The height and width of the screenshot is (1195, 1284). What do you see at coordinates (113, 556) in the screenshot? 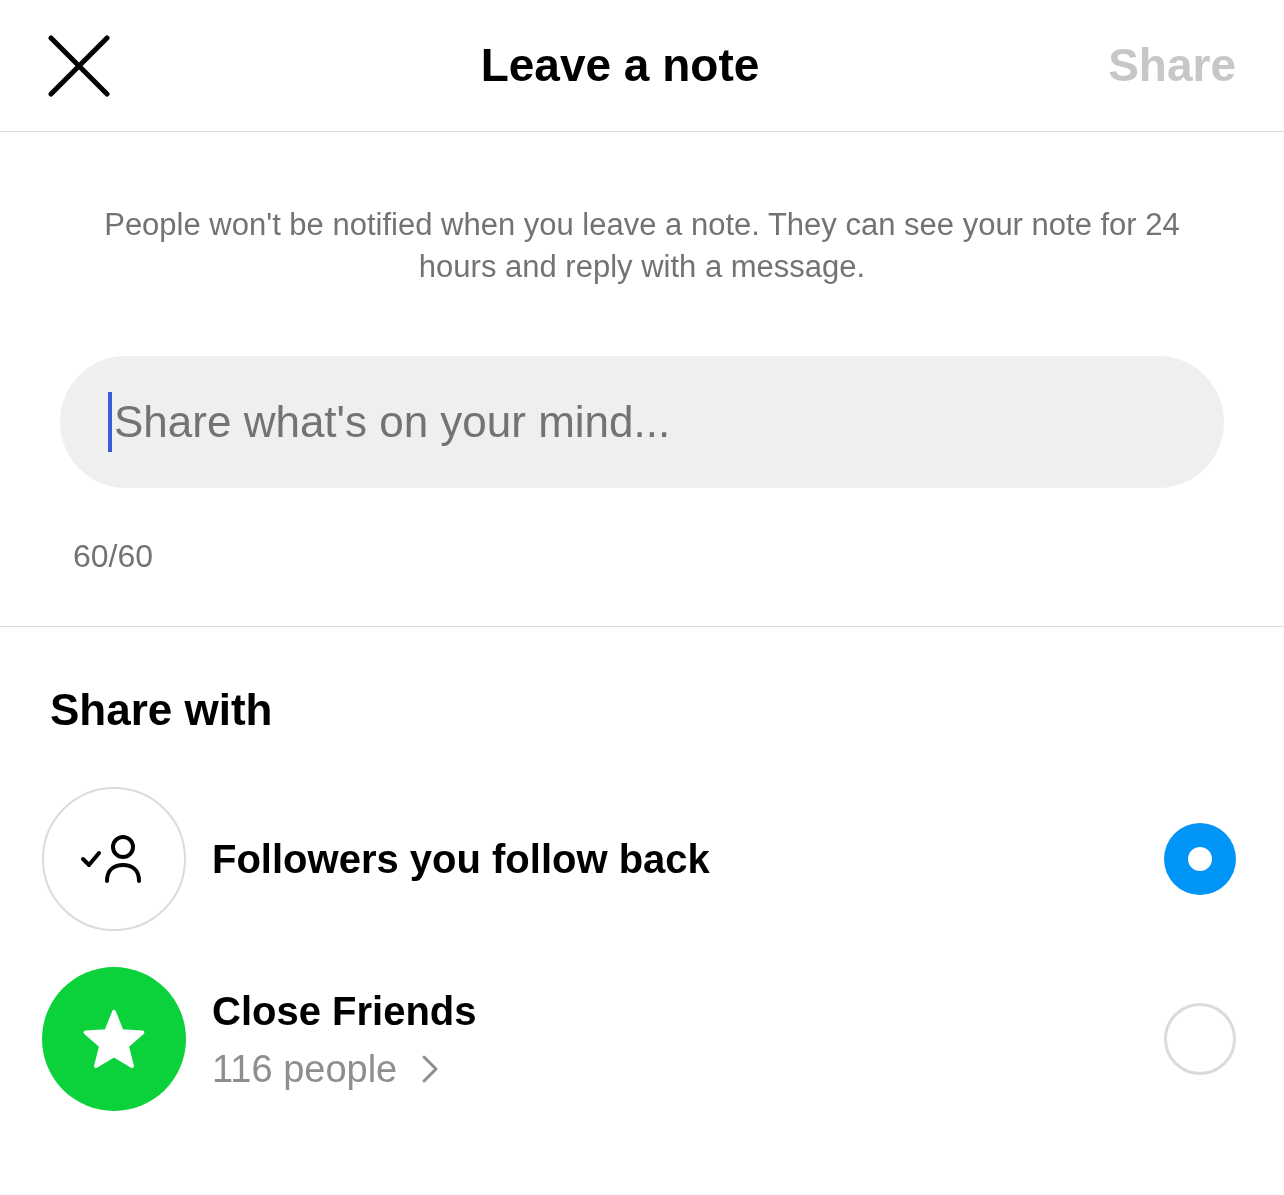
I see `character-counter: 60/60` at bounding box center [113, 556].